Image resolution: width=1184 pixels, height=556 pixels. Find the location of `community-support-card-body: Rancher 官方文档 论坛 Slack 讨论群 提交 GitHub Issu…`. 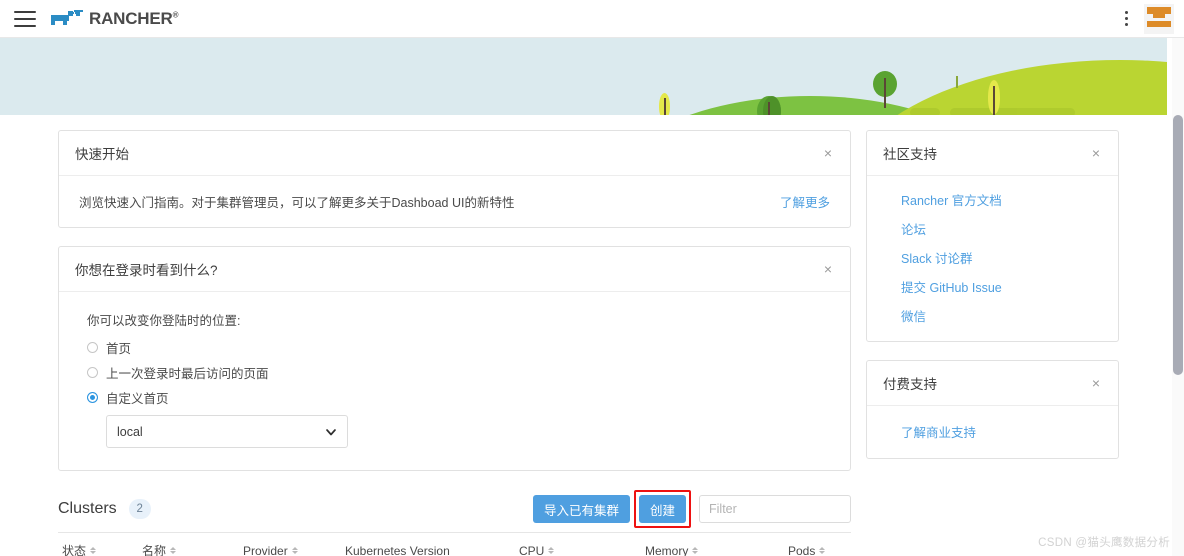

community-support-card-body: Rancher 官方文档 论坛 Slack 讨论群 提交 GitHub Issu… is located at coordinates (992, 258).